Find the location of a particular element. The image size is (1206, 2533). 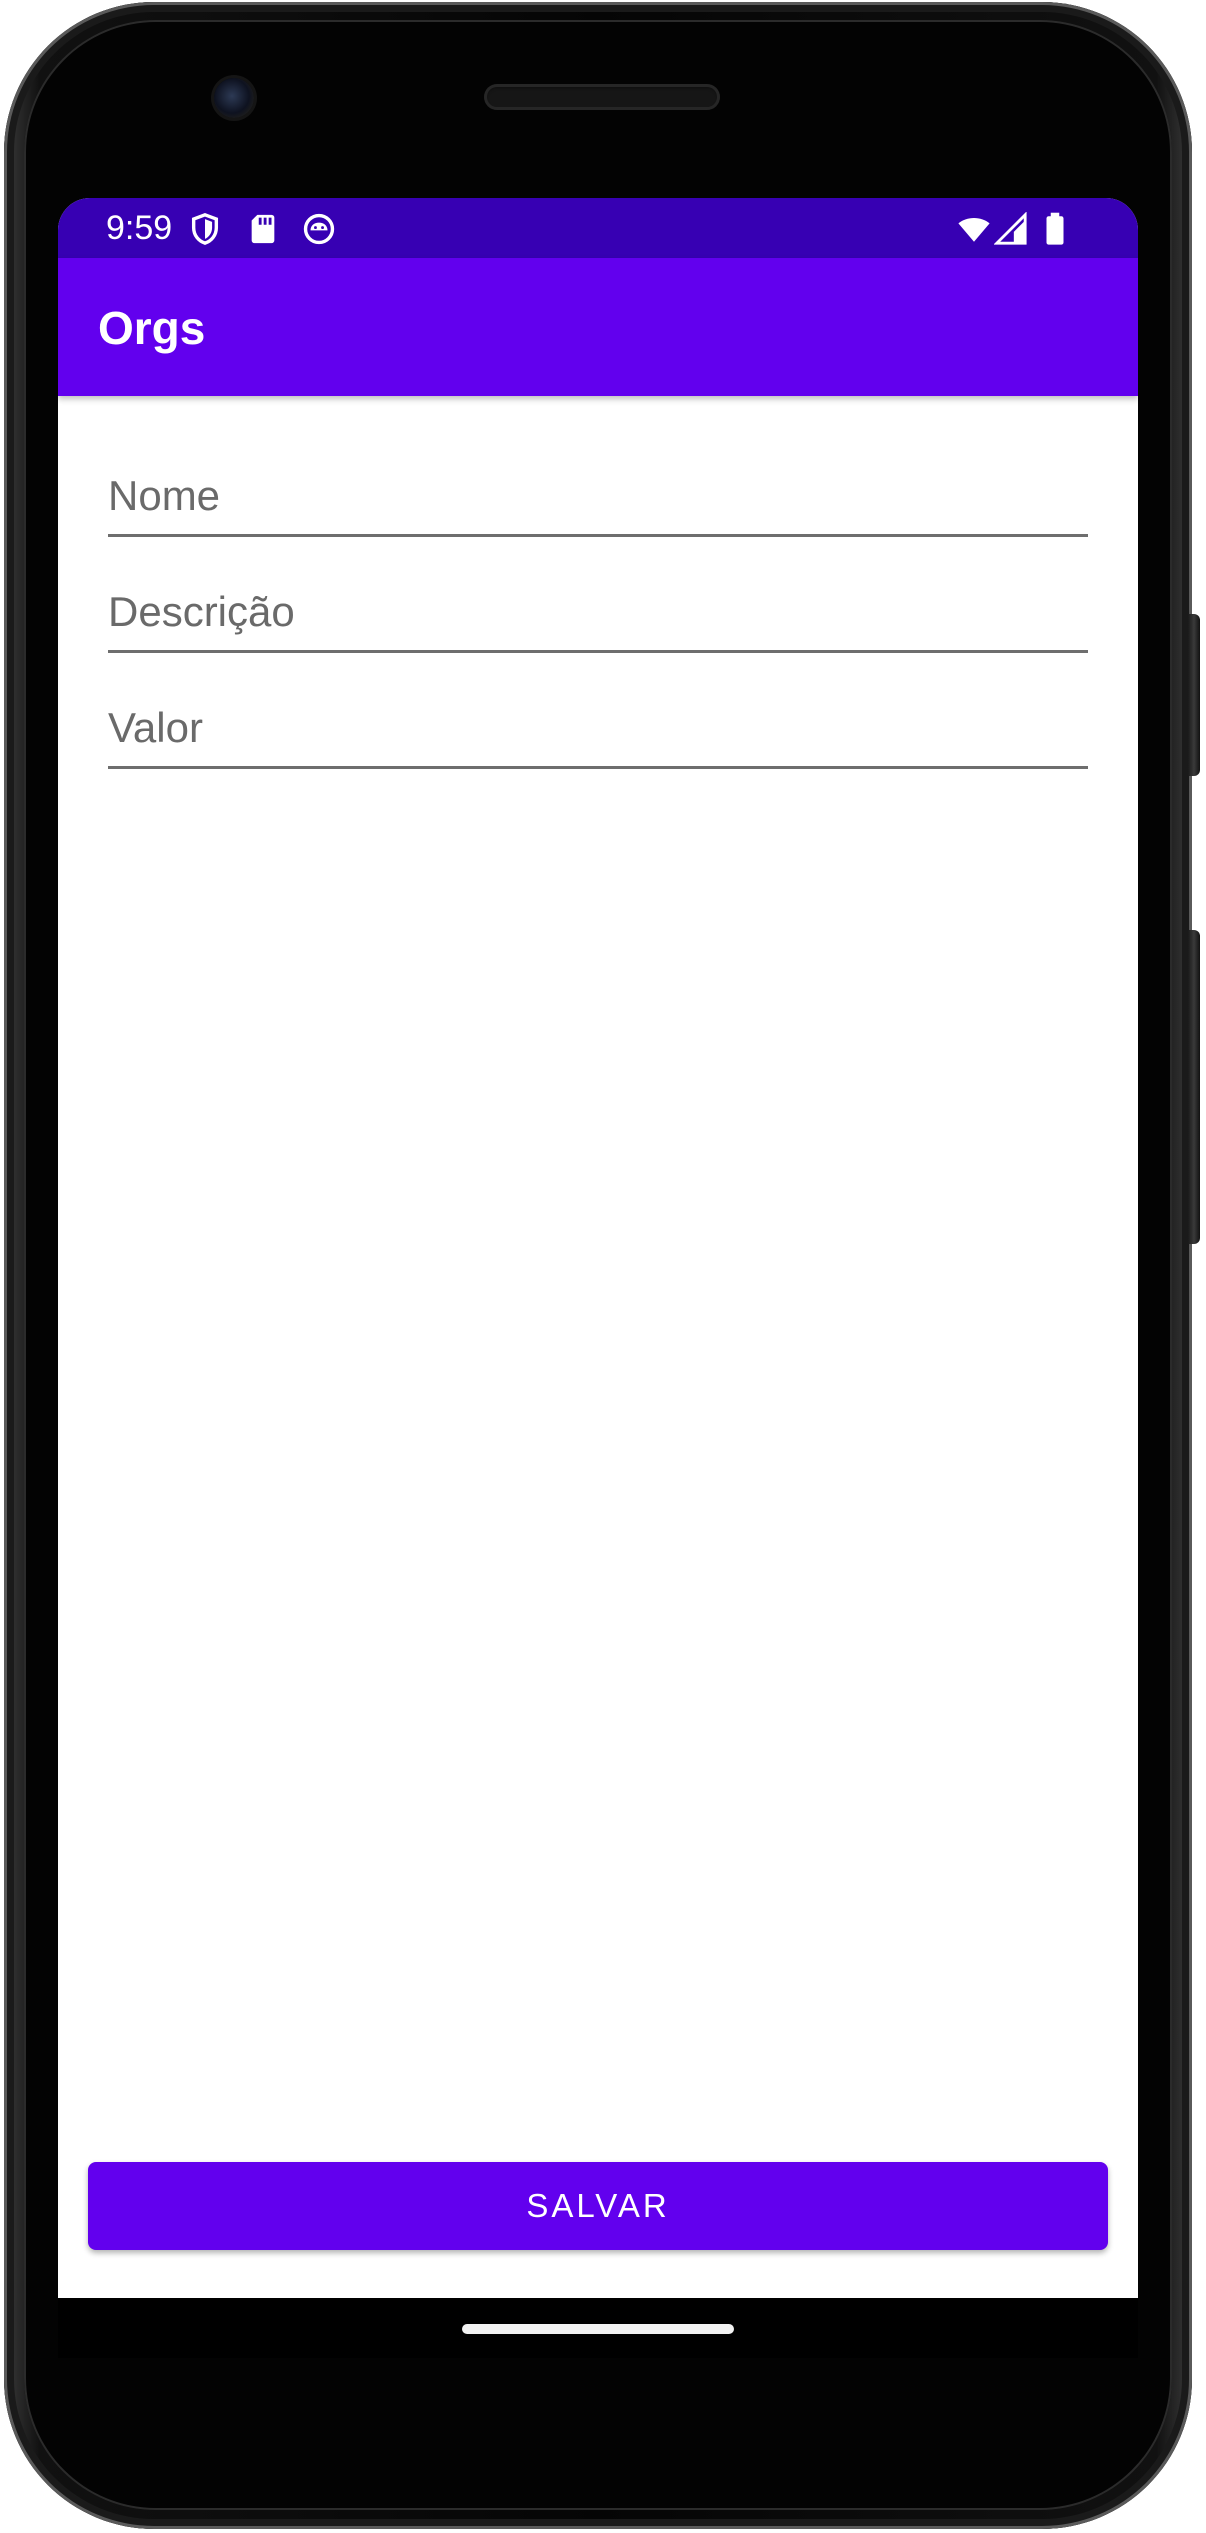

wifi-icon is located at coordinates (974, 229).